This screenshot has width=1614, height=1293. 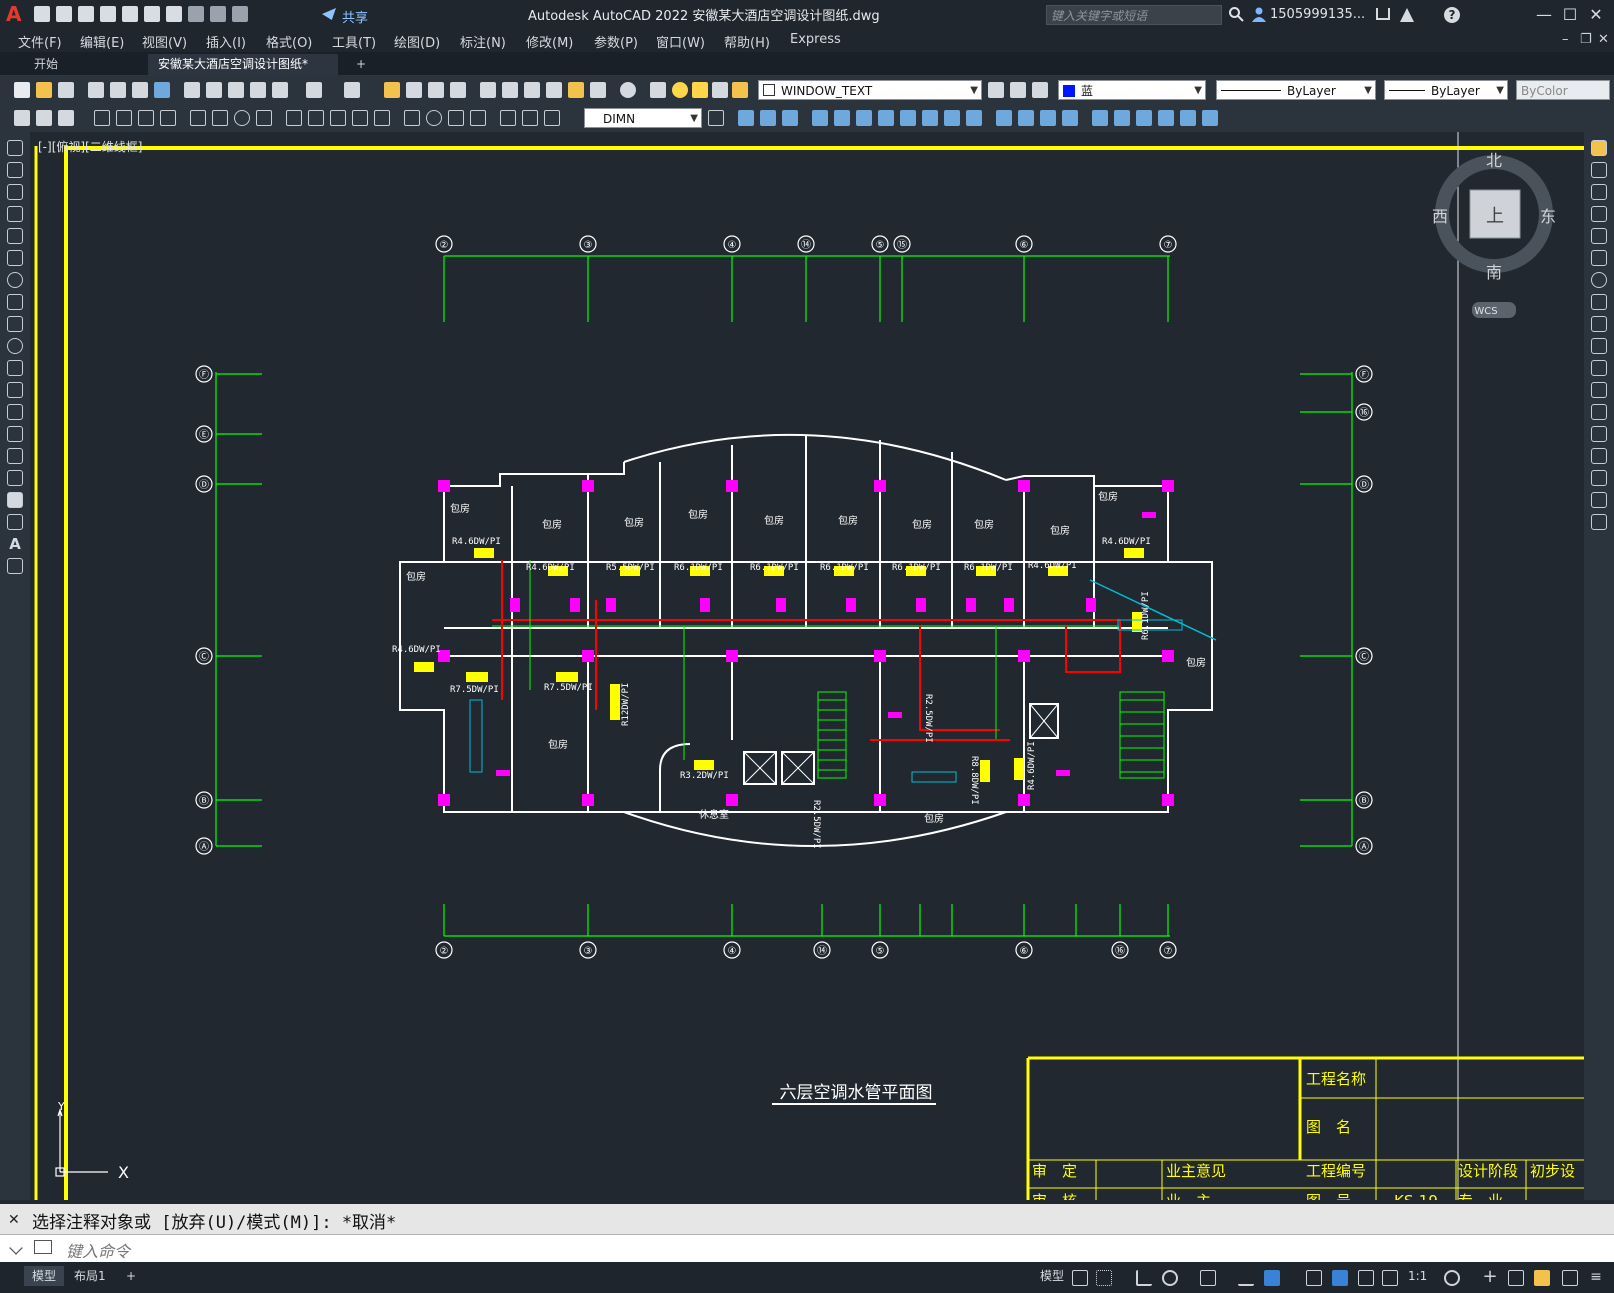 What do you see at coordinates (90, 146) in the screenshot?
I see `viewport-controls: [-][俯视][二维线框]` at bounding box center [90, 146].